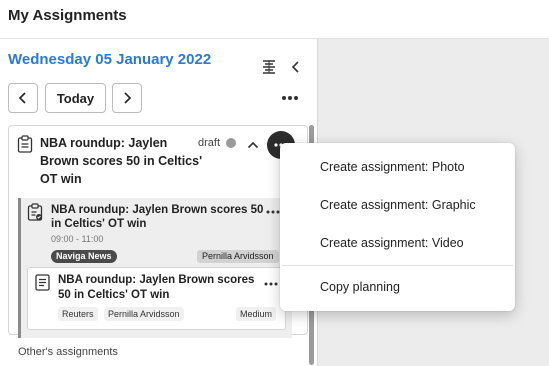 The image size is (549, 366). I want to click on desk-badge: Naviga News, so click(84, 256).